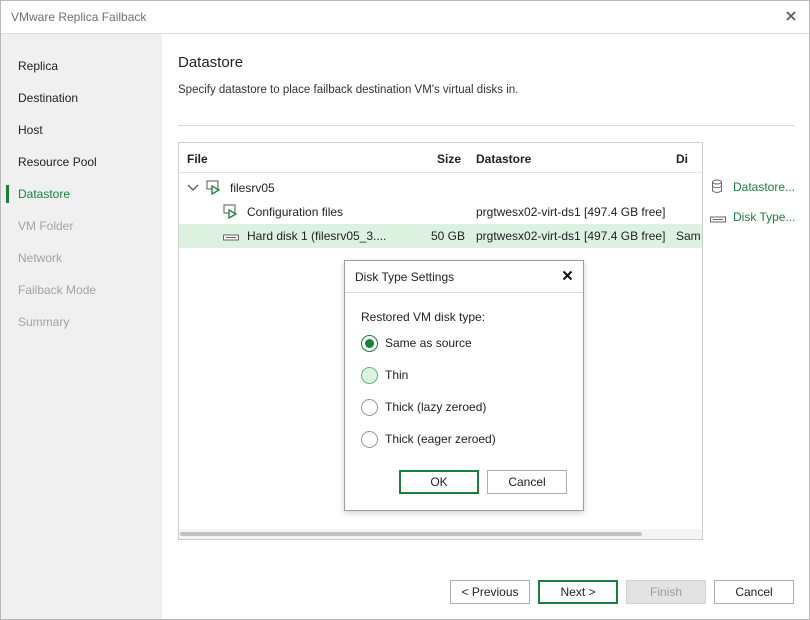  What do you see at coordinates (527, 482) in the screenshot?
I see `dialog-cancel-button: Cancel` at bounding box center [527, 482].